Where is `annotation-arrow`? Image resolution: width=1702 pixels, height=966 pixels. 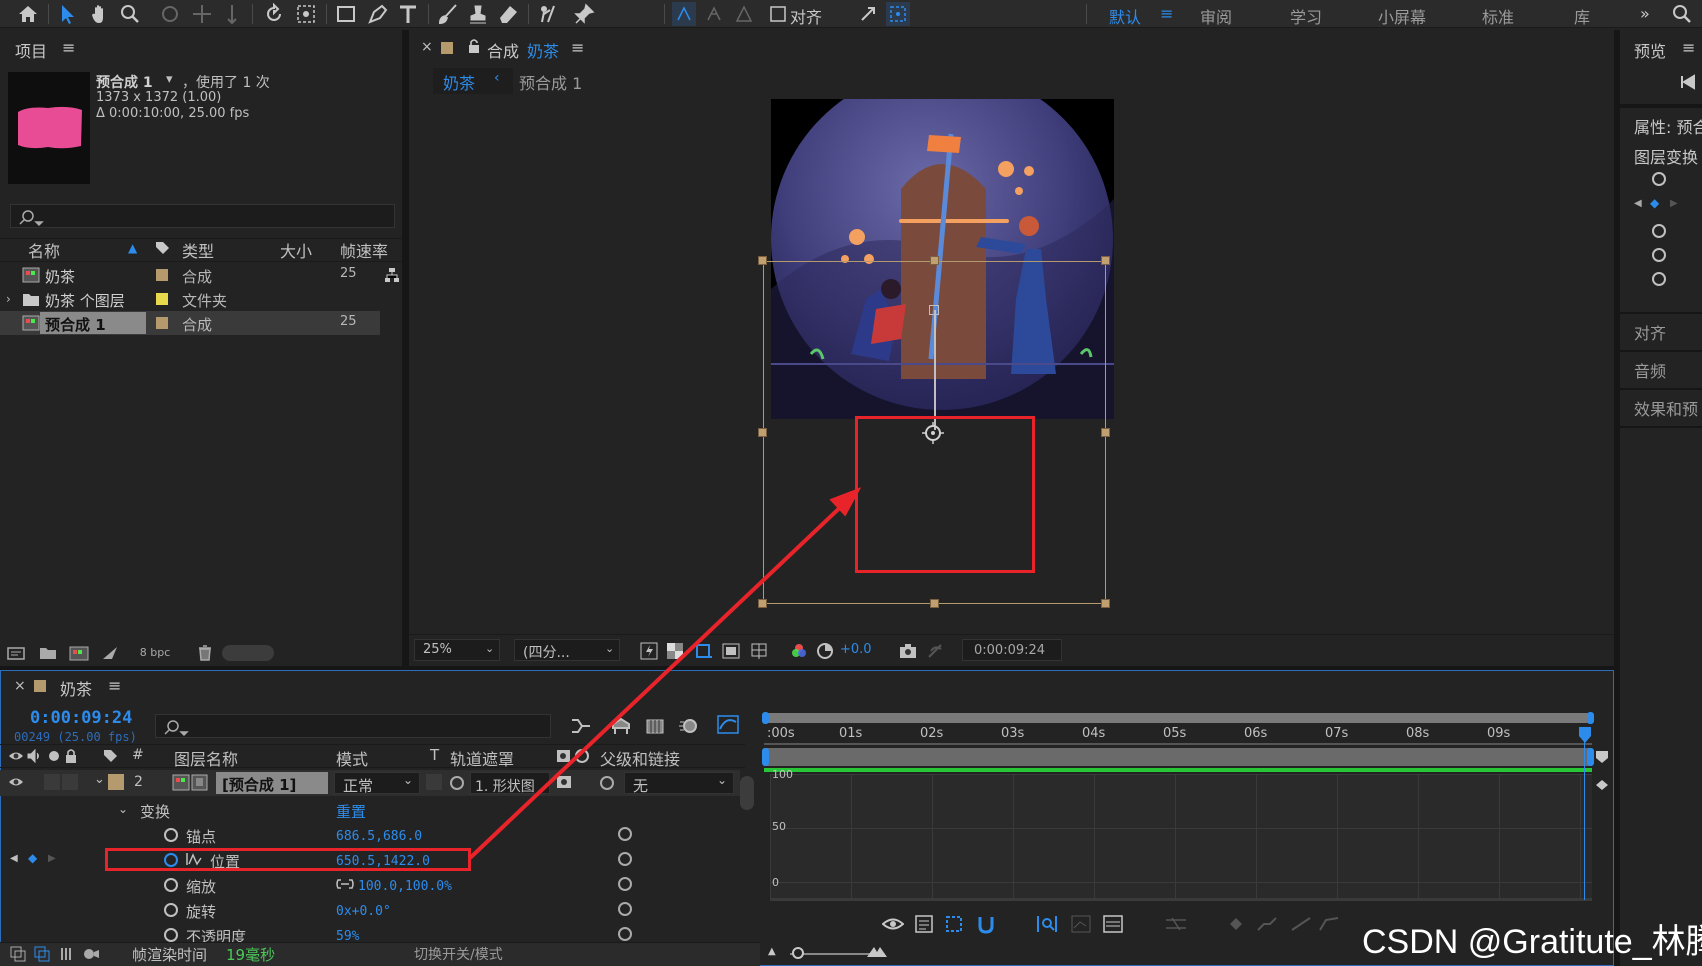
annotation-arrow is located at coordinates (665, 673).